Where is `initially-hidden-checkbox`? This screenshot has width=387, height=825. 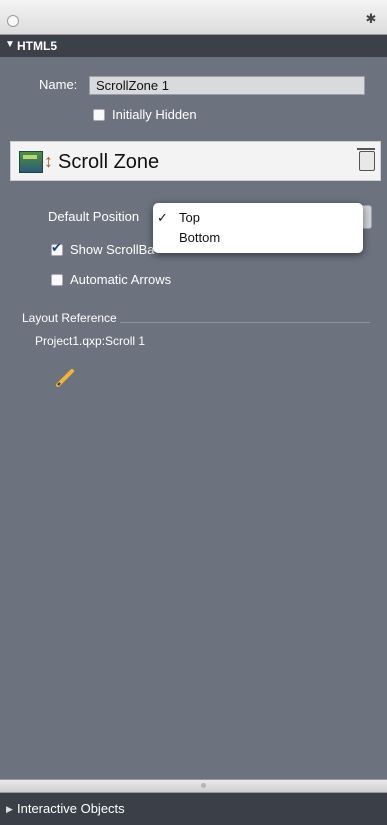 initially-hidden-checkbox is located at coordinates (99, 115).